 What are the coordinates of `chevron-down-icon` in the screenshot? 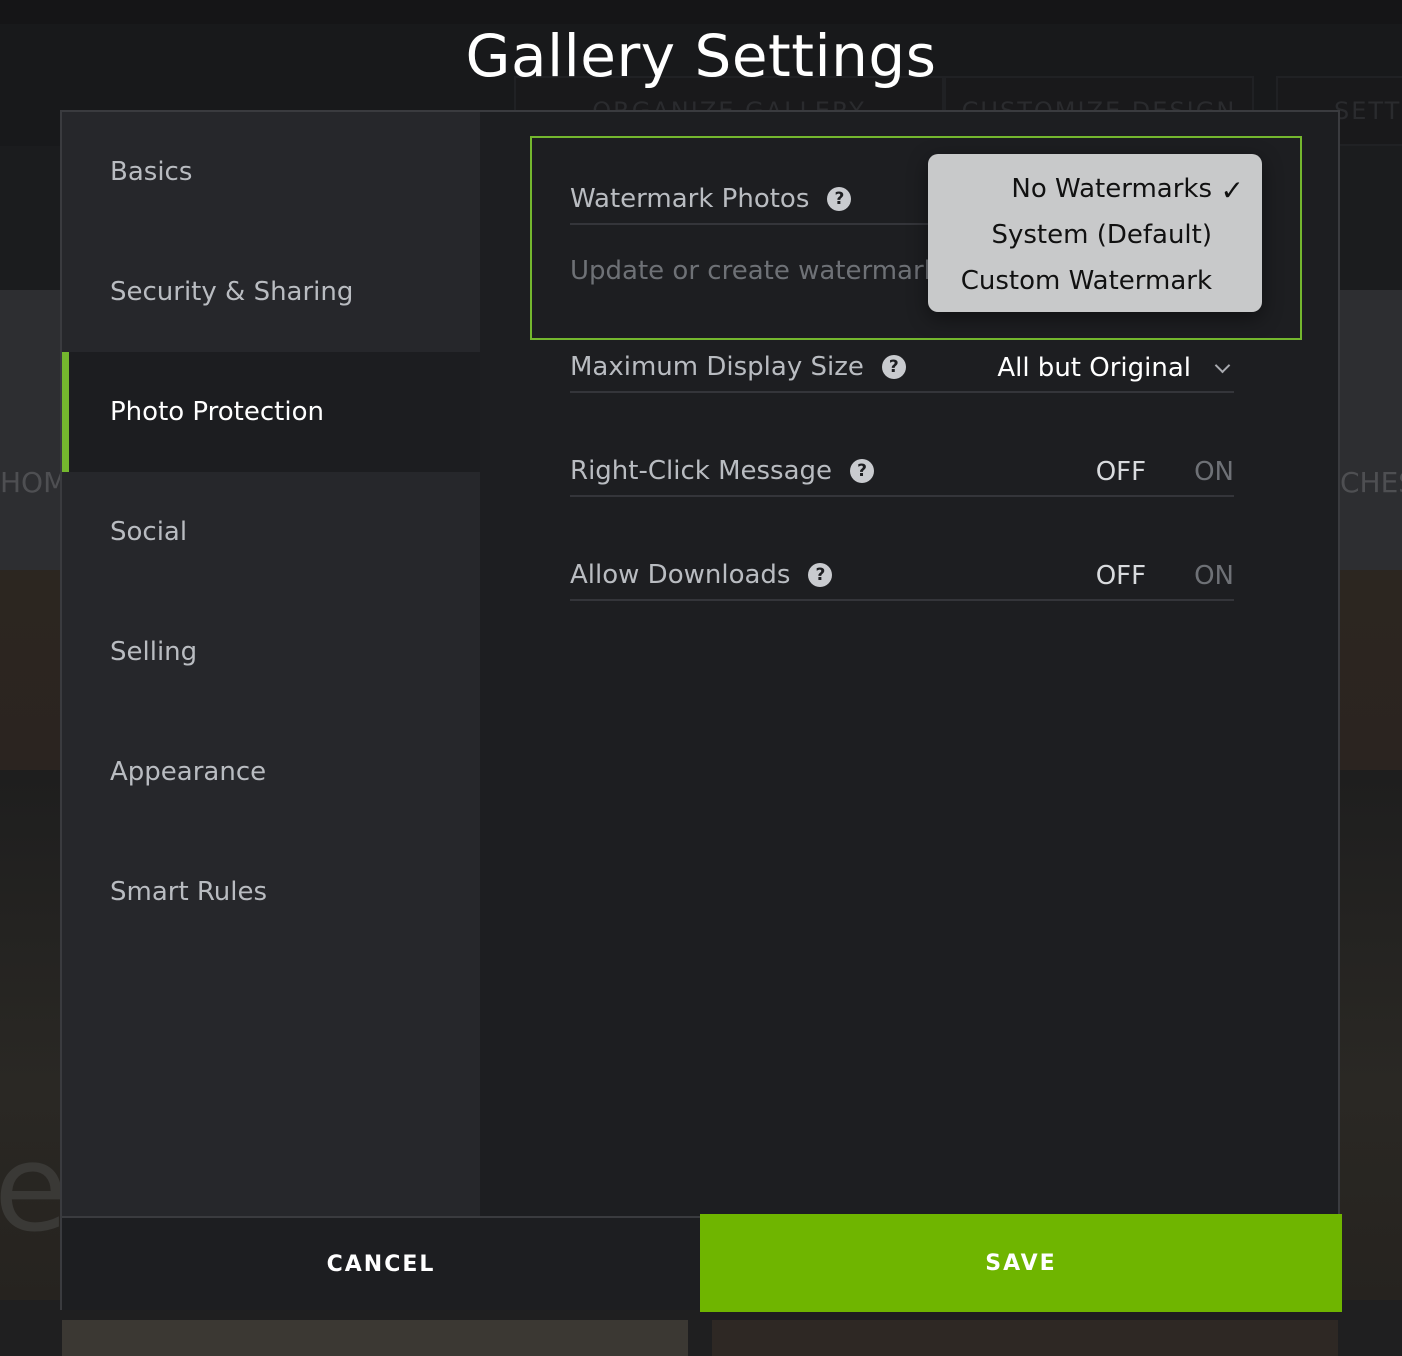 It's located at (1222, 365).